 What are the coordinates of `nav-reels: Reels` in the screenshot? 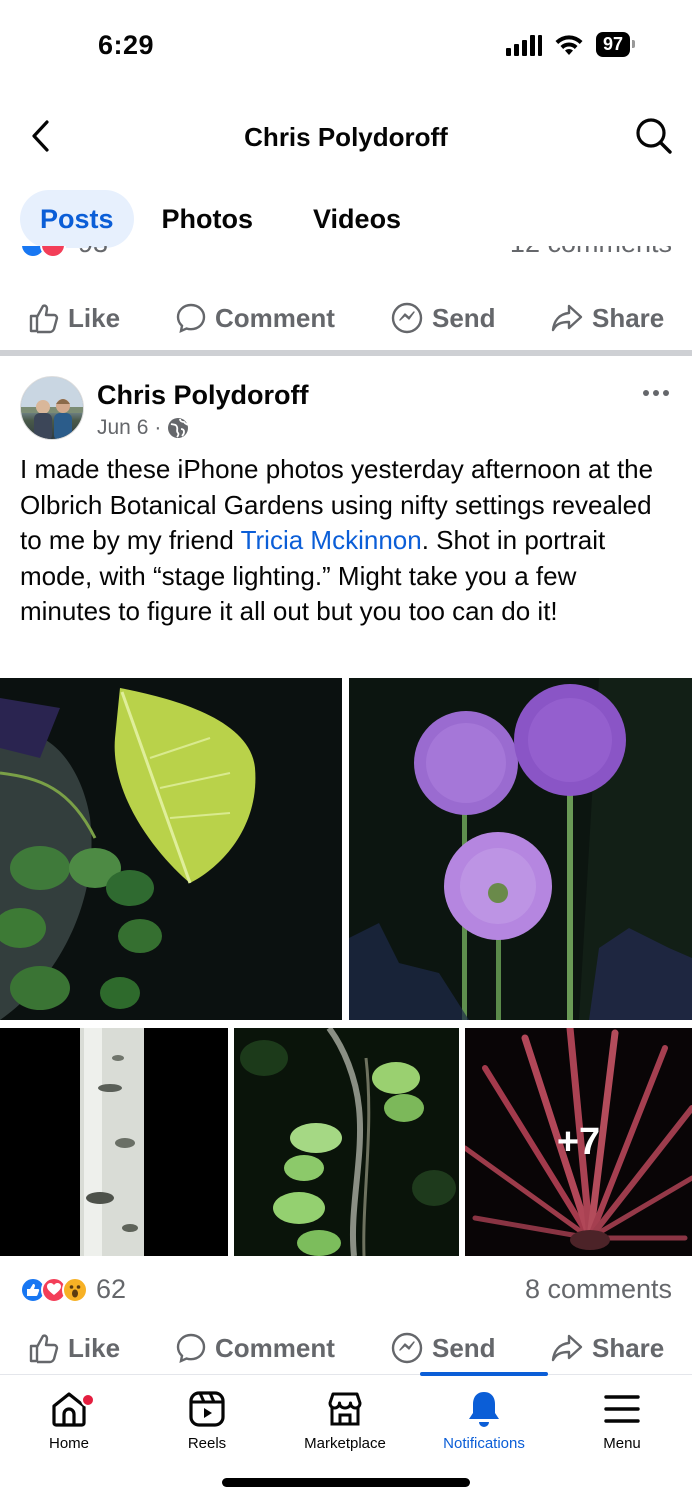 It's located at (207, 1420).